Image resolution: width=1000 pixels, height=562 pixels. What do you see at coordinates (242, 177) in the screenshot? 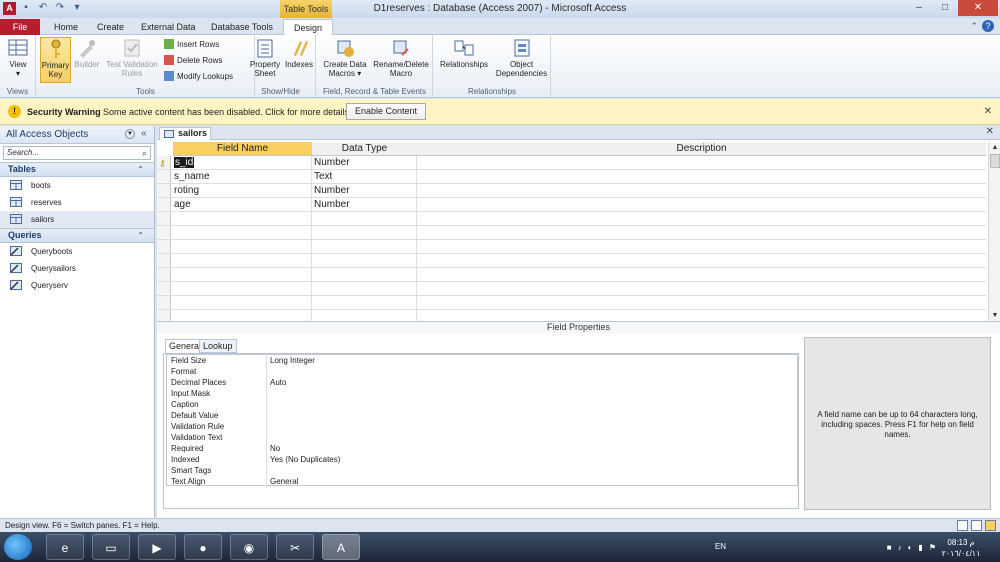
I see `field-name-cell: s_name` at bounding box center [242, 177].